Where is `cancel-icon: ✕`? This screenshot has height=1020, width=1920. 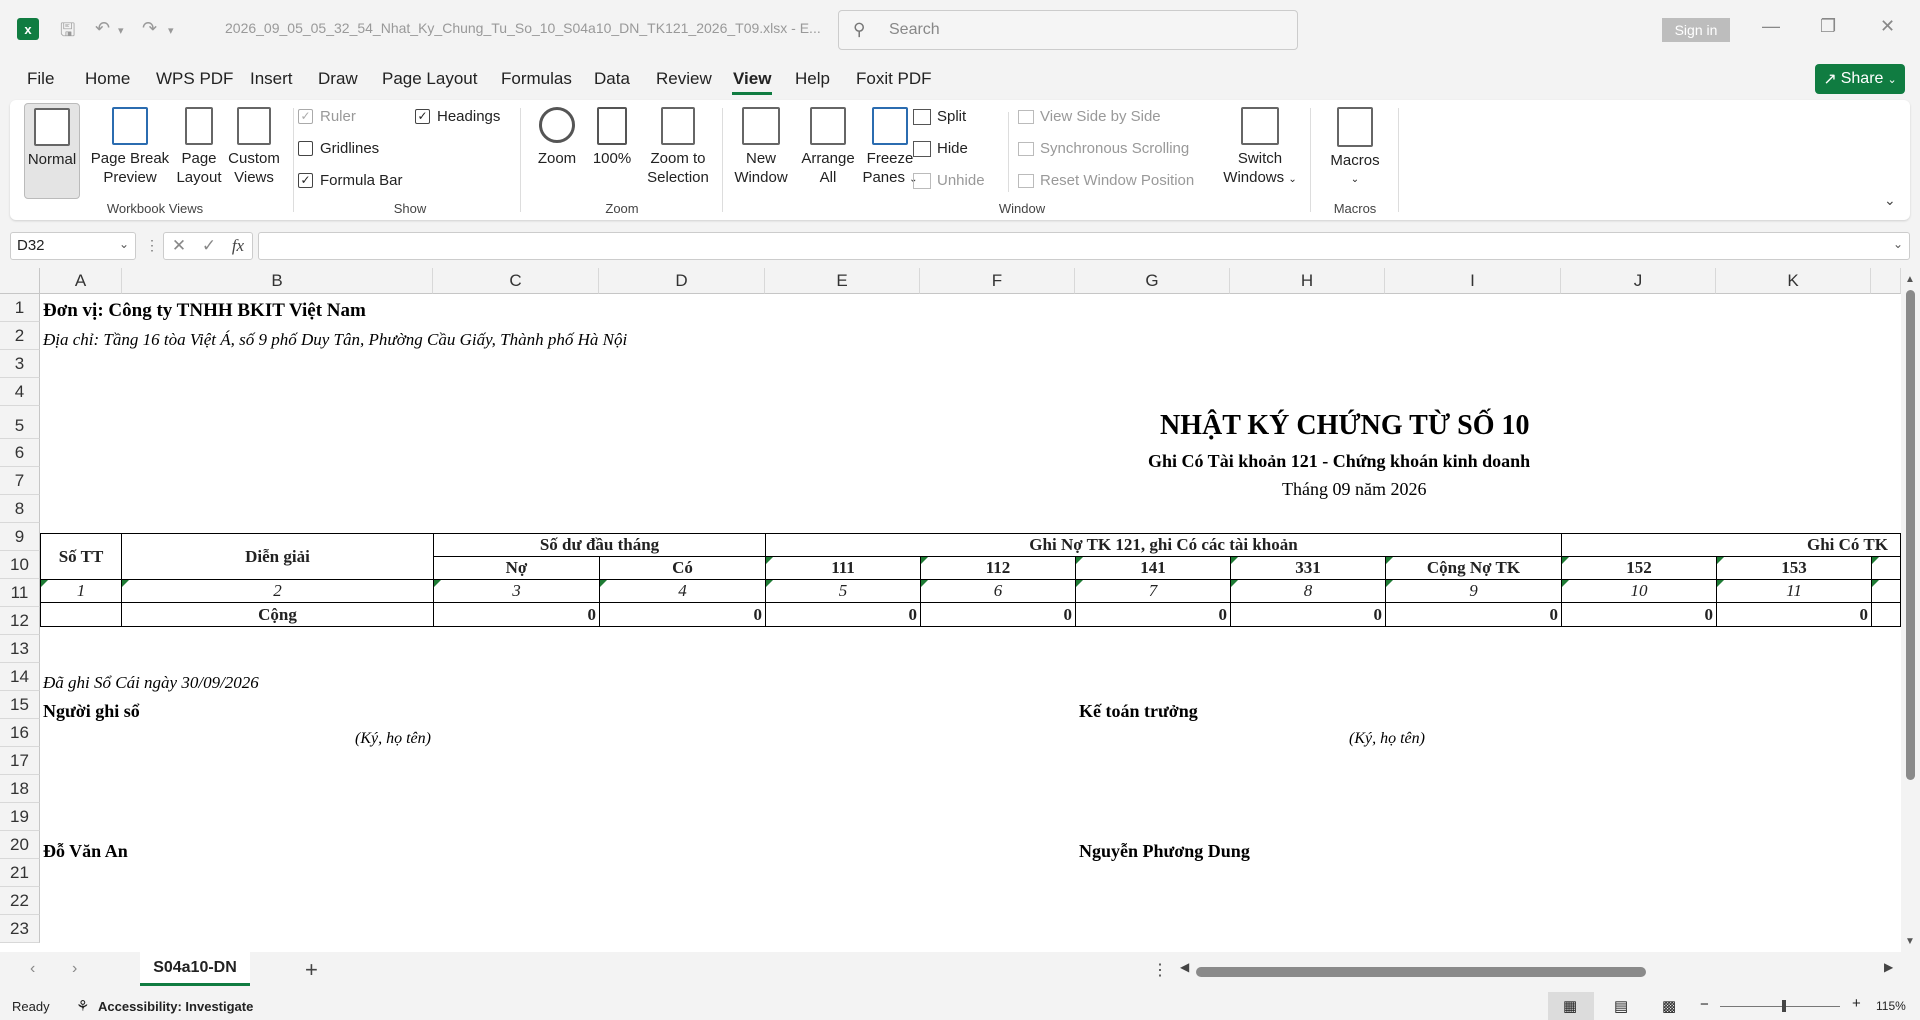 cancel-icon: ✕ is located at coordinates (179, 246).